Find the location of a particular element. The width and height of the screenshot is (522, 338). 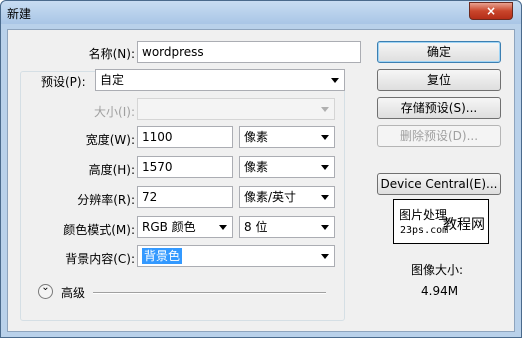

name-input: wordpress is located at coordinates (249, 52).